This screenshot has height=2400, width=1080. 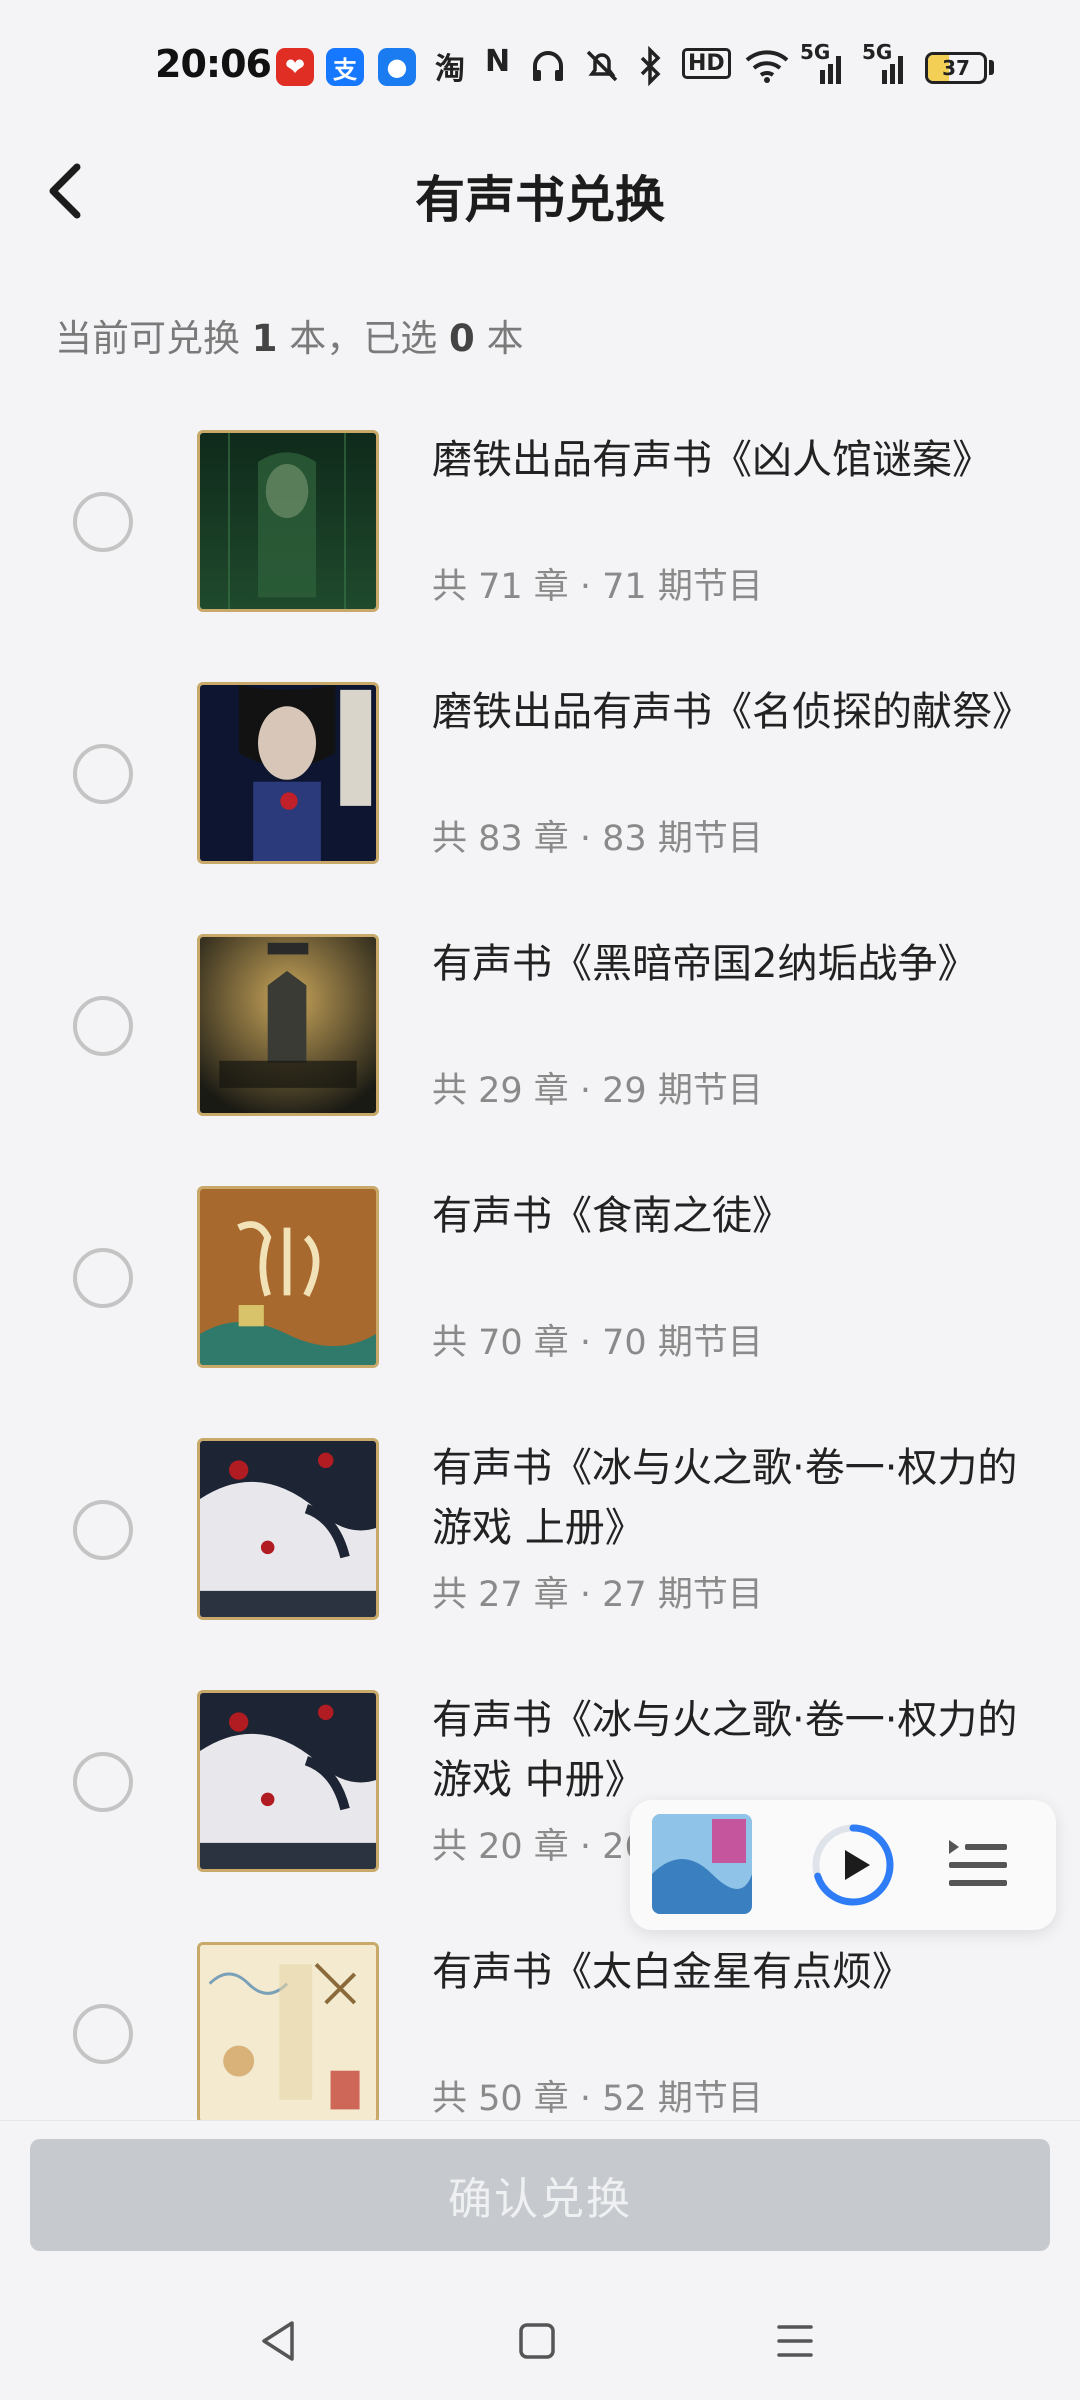 What do you see at coordinates (397, 67) in the screenshot?
I see `app-icon: ●` at bounding box center [397, 67].